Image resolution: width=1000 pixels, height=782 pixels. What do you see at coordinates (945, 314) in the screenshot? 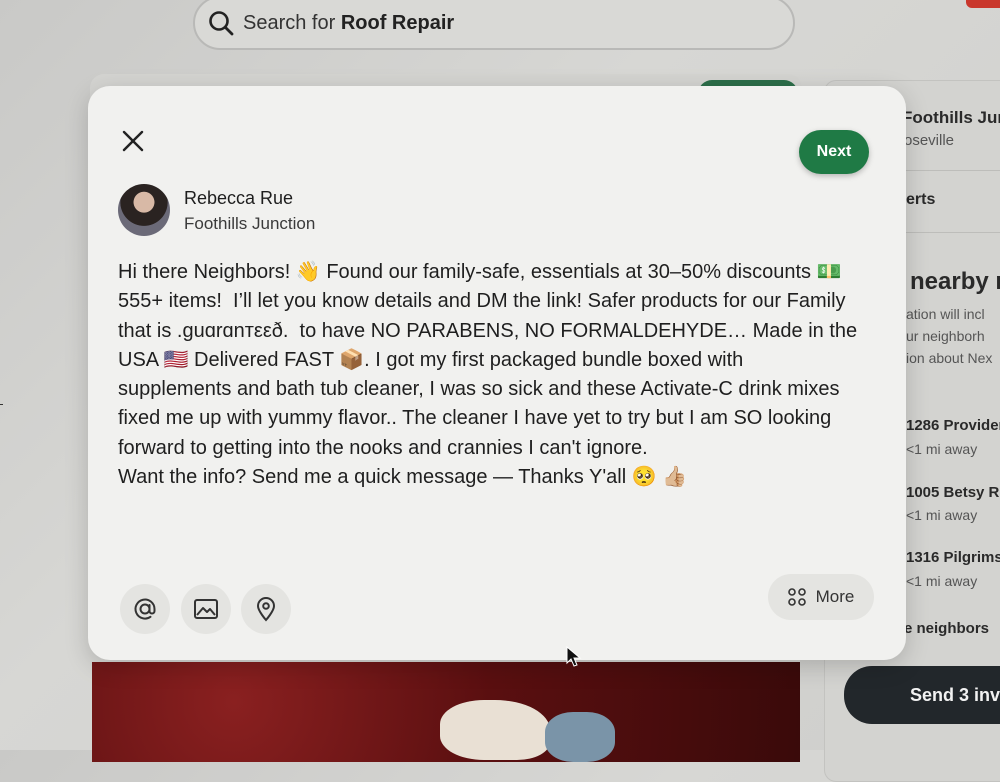
I see `nearby-description-line: ation will incl` at bounding box center [945, 314].